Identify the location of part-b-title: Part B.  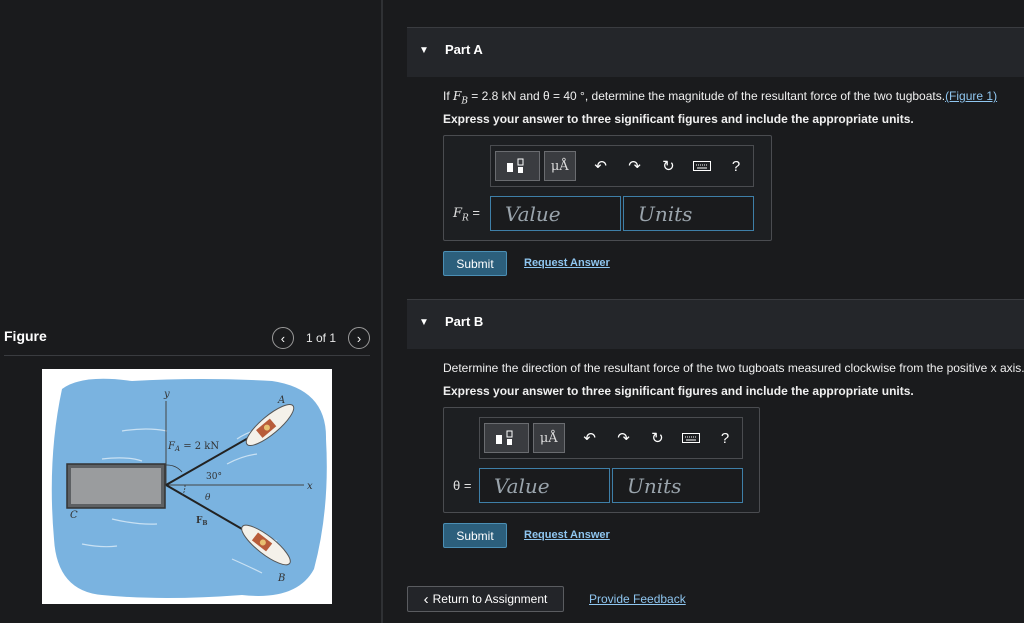
(464, 321).